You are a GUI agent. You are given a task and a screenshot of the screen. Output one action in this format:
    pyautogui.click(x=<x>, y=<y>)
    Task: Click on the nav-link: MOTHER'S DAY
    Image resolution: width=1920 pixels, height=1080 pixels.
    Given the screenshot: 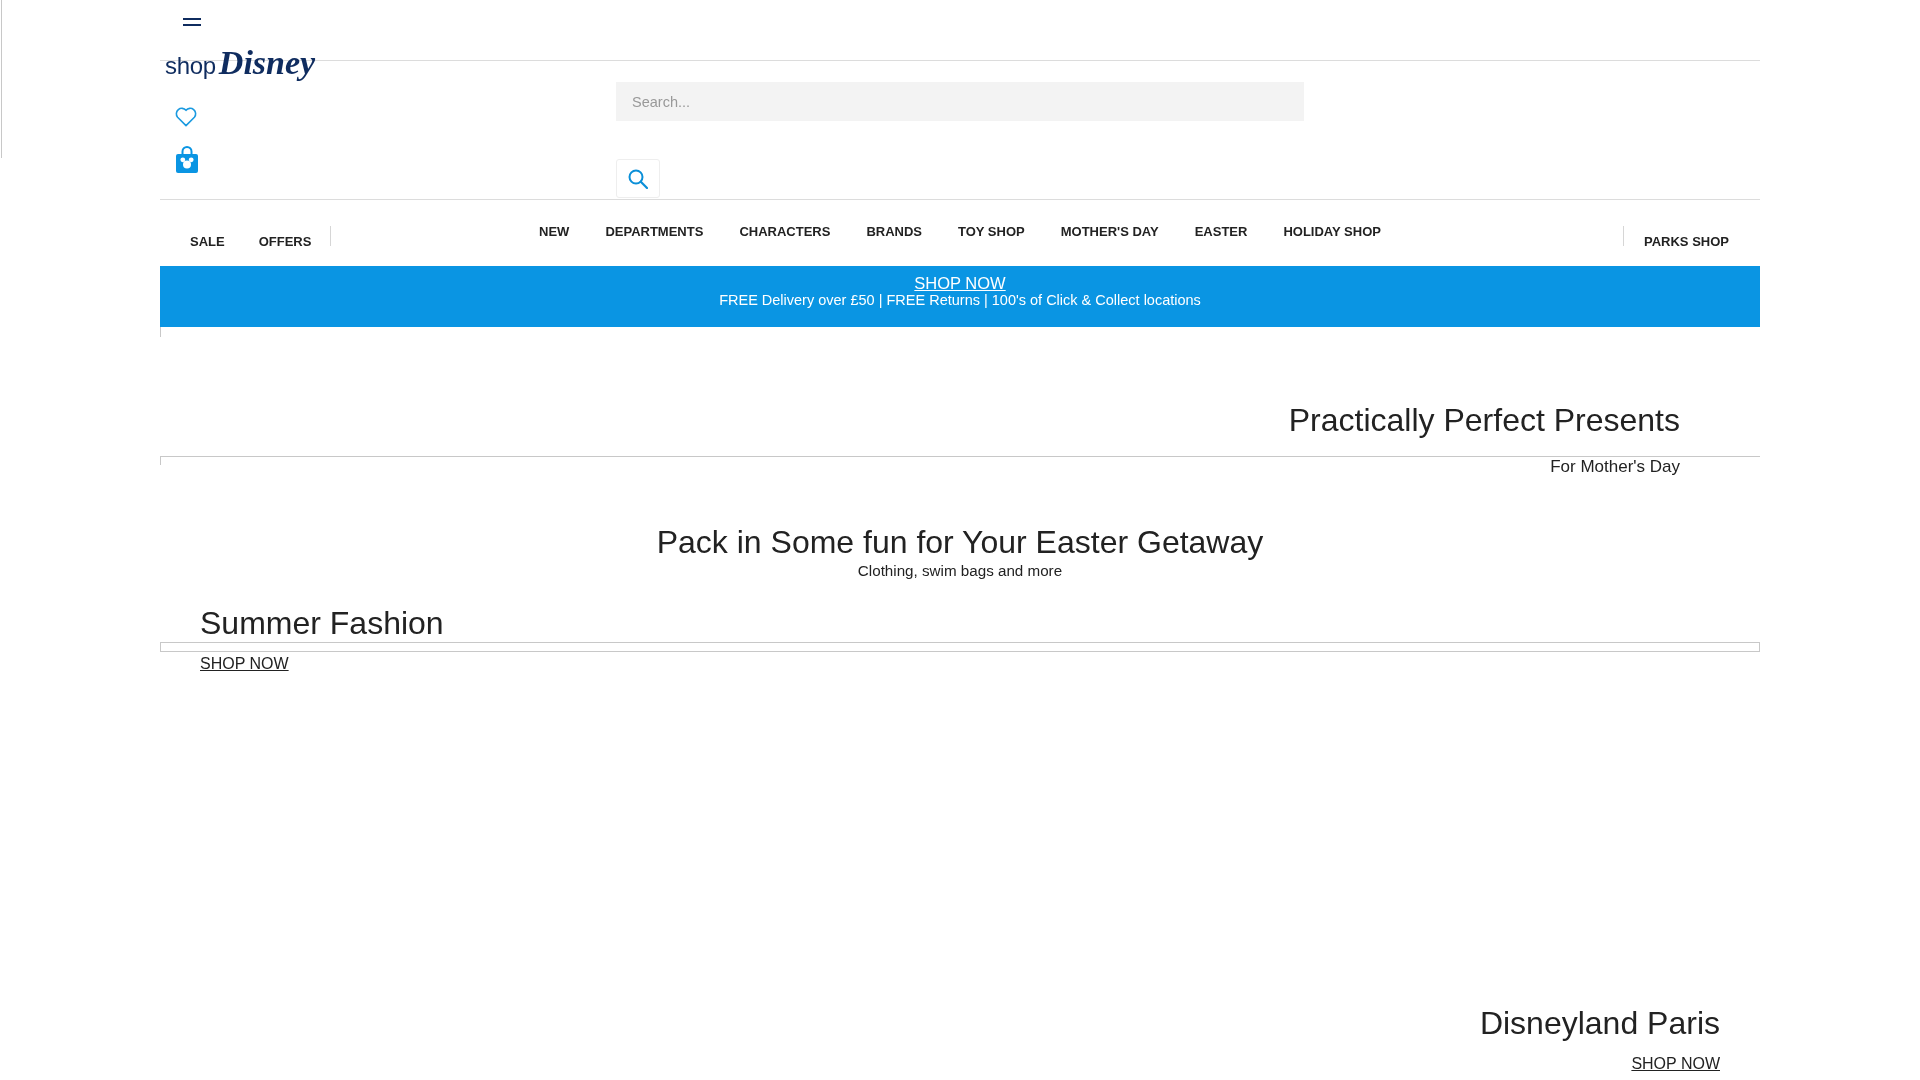 What is the action you would take?
    pyautogui.click(x=1109, y=232)
    